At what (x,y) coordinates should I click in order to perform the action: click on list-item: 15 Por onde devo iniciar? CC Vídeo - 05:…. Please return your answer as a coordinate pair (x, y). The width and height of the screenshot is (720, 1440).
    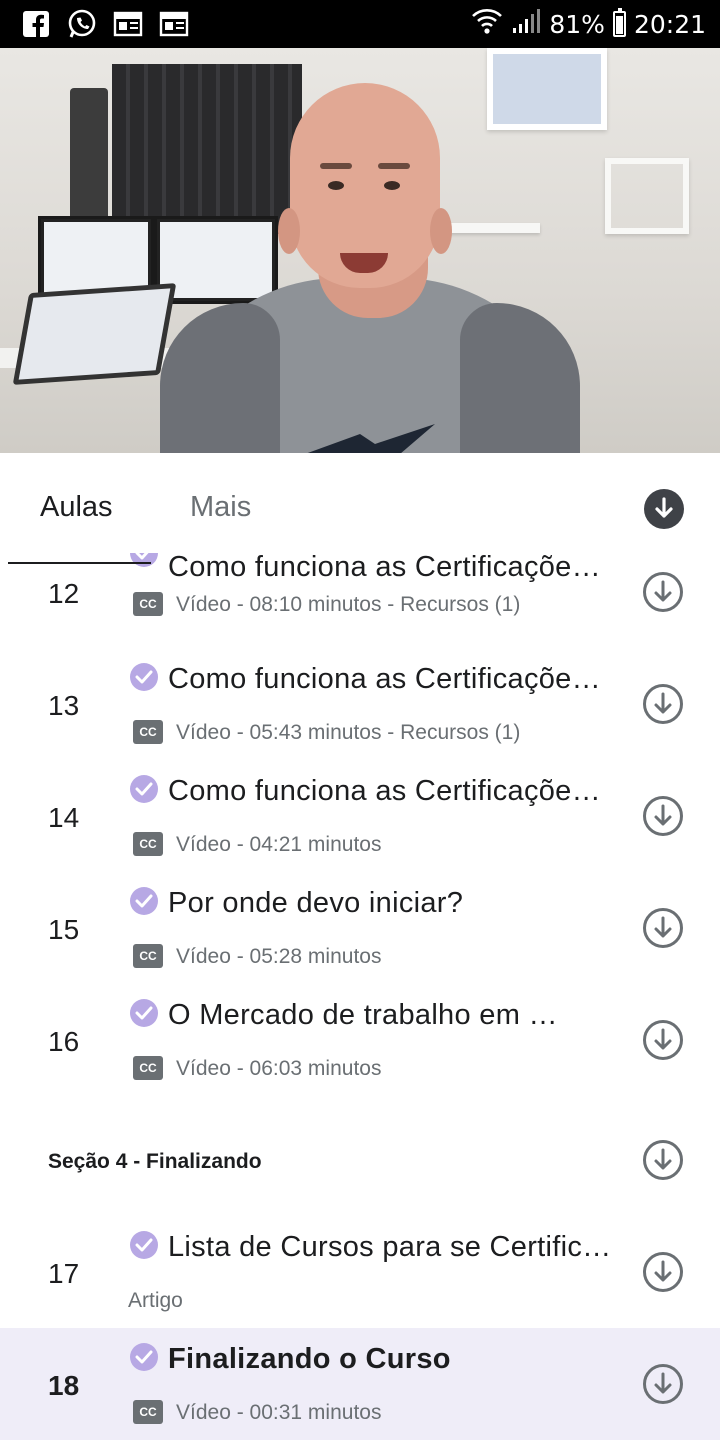
    Looking at the image, I should click on (360, 929).